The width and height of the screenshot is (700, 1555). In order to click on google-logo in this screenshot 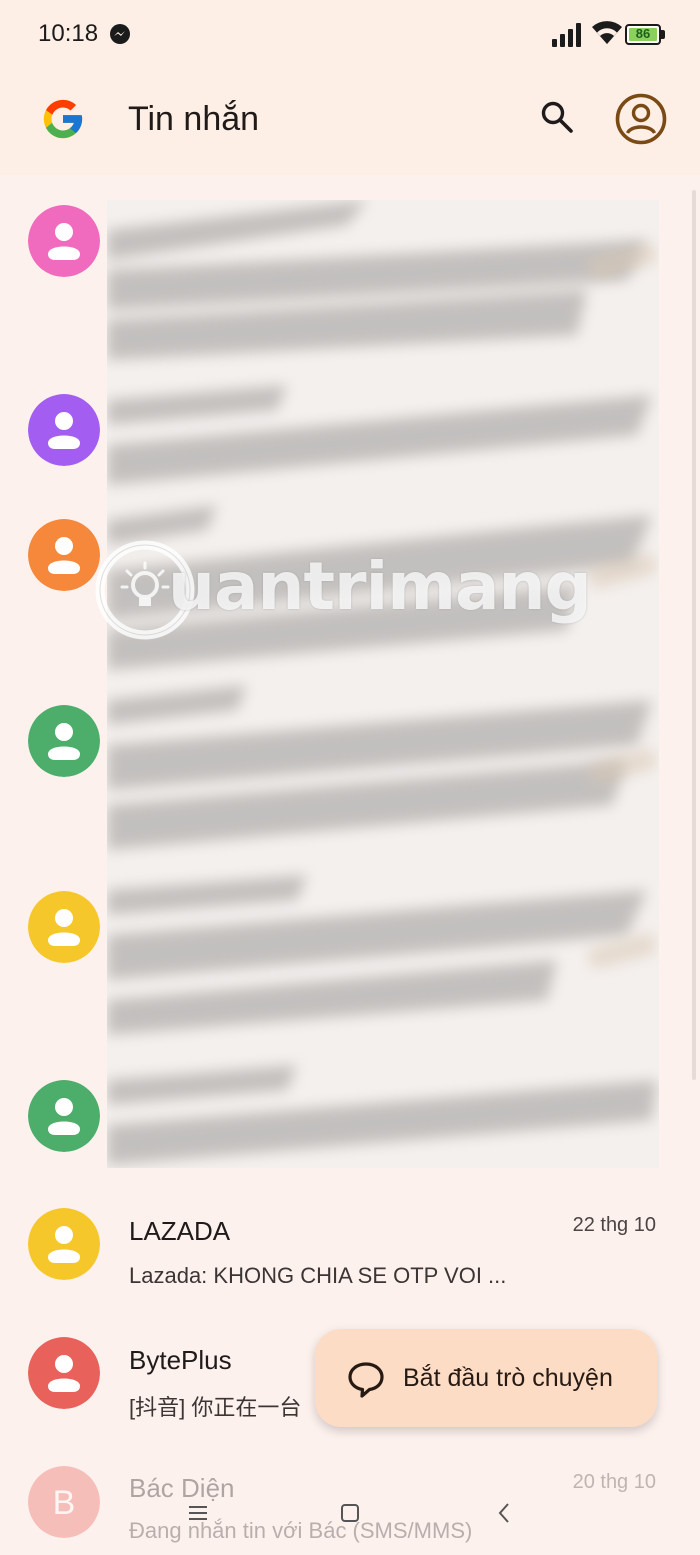, I will do `click(63, 119)`.